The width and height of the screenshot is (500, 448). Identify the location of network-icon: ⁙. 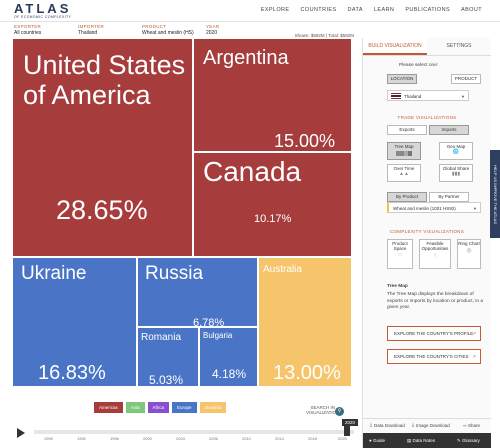
(400, 255).